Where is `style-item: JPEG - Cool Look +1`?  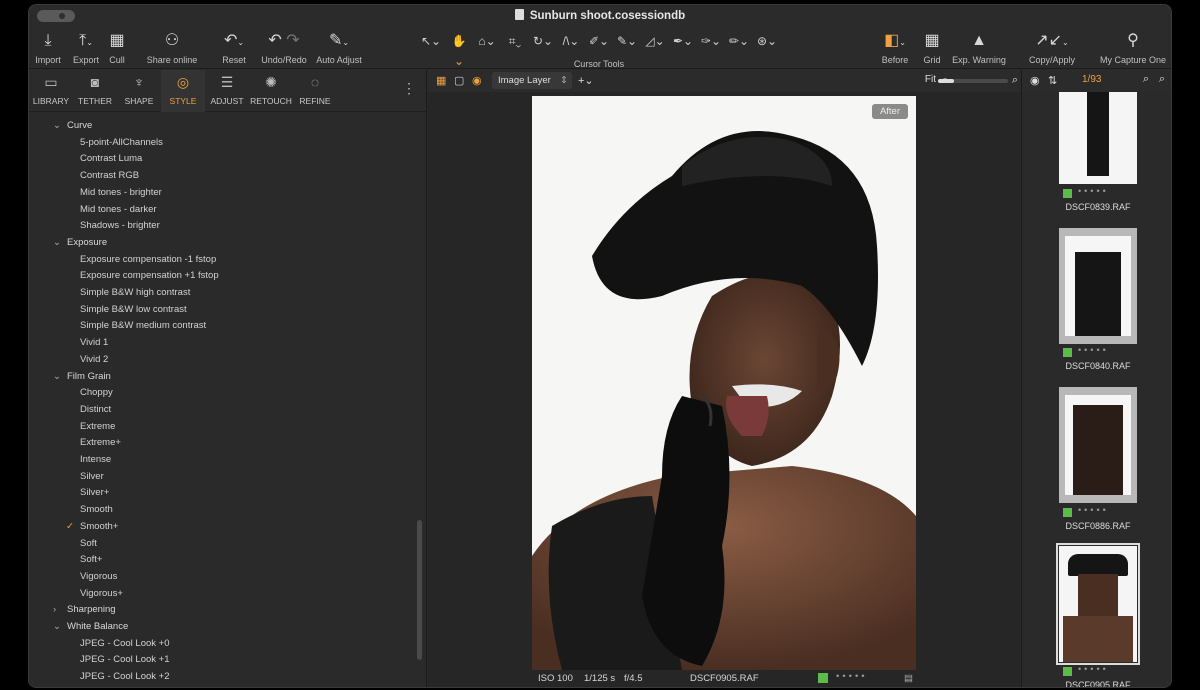
style-item: JPEG - Cool Look +1 is located at coordinates (125, 660).